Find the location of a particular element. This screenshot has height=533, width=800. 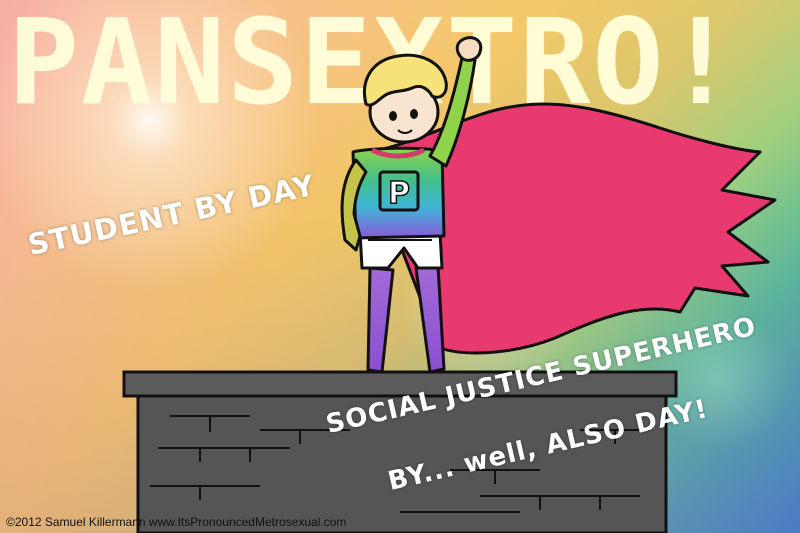

right-leg is located at coordinates (430, 319).